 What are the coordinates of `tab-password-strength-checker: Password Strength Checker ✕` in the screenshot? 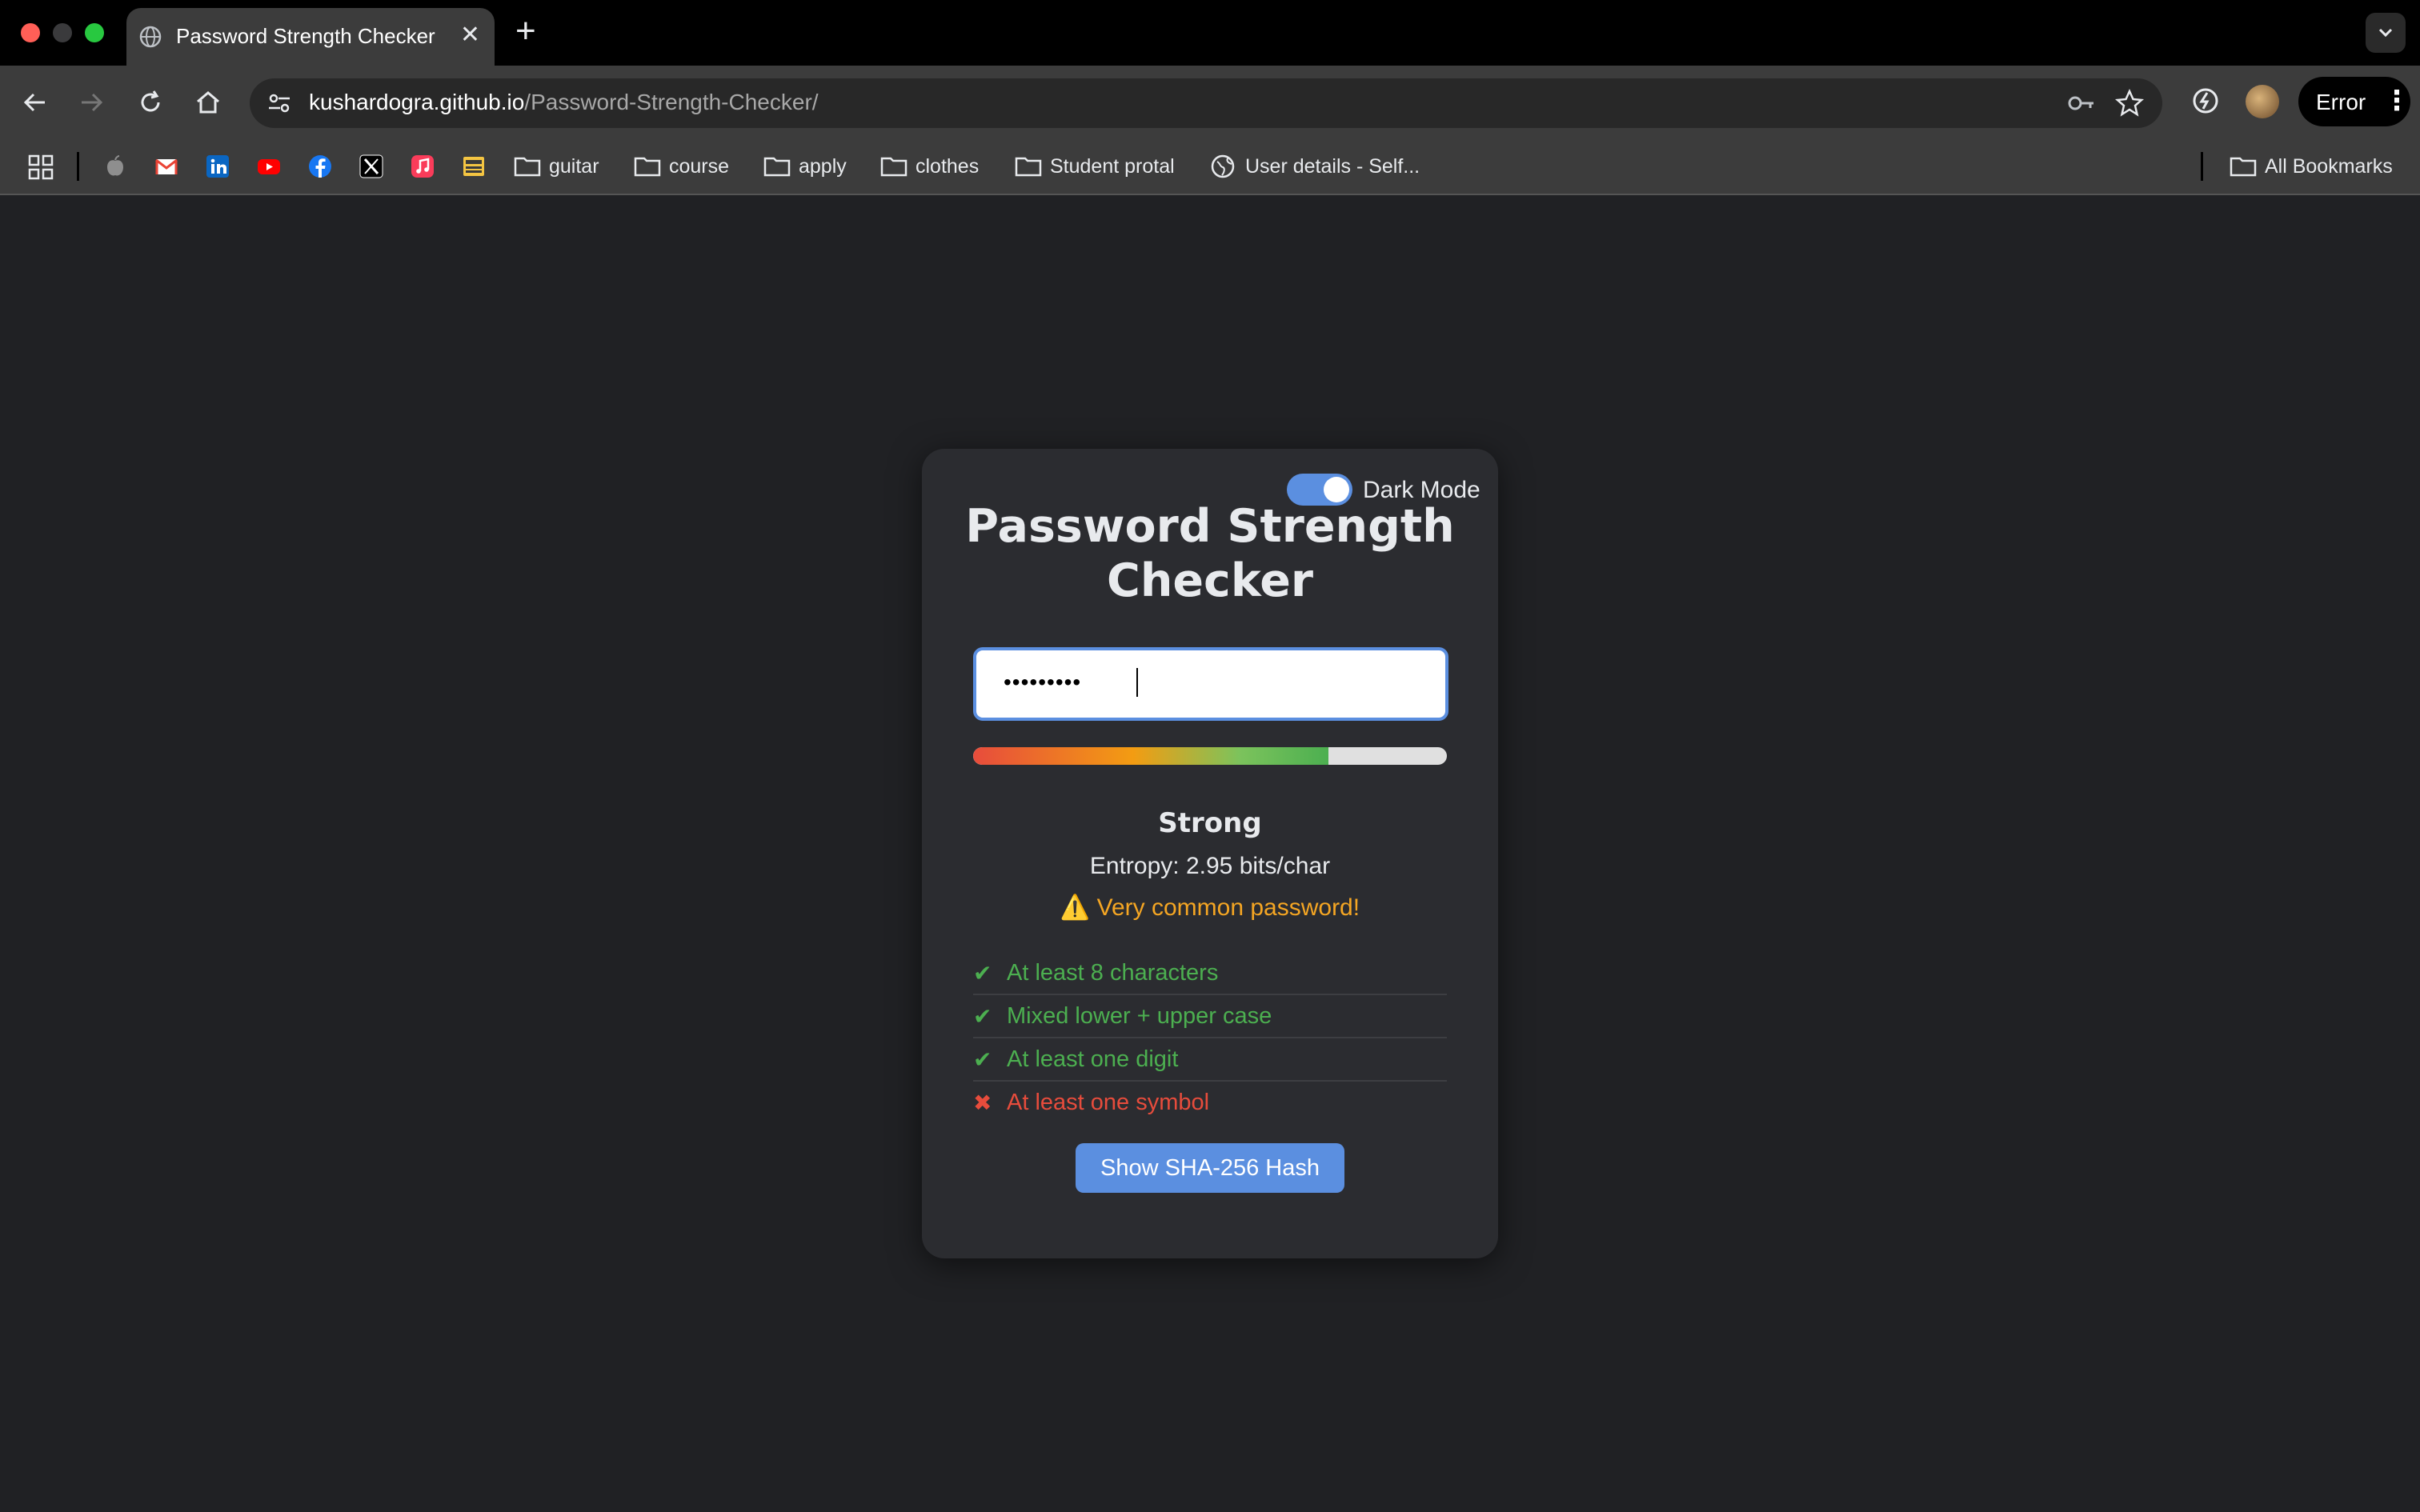 It's located at (310, 37).